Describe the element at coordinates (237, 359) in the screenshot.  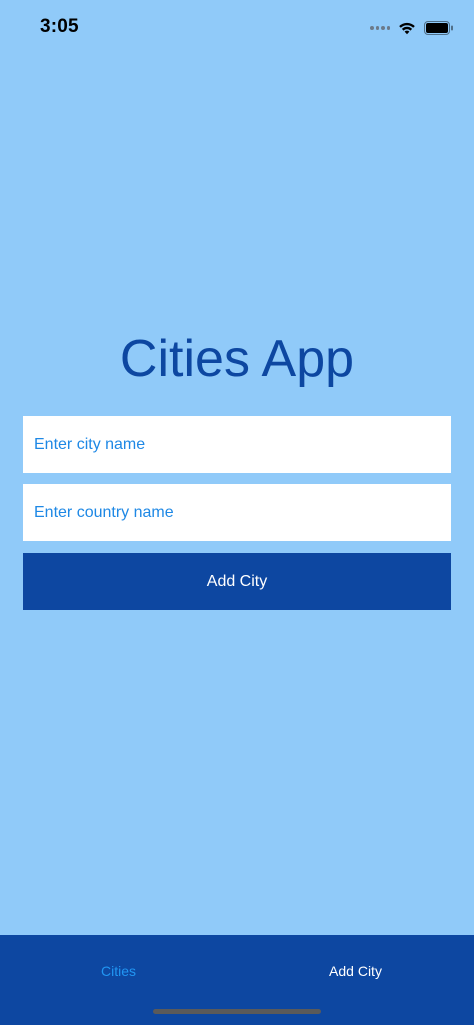
I see `page-title: Cities App` at that location.